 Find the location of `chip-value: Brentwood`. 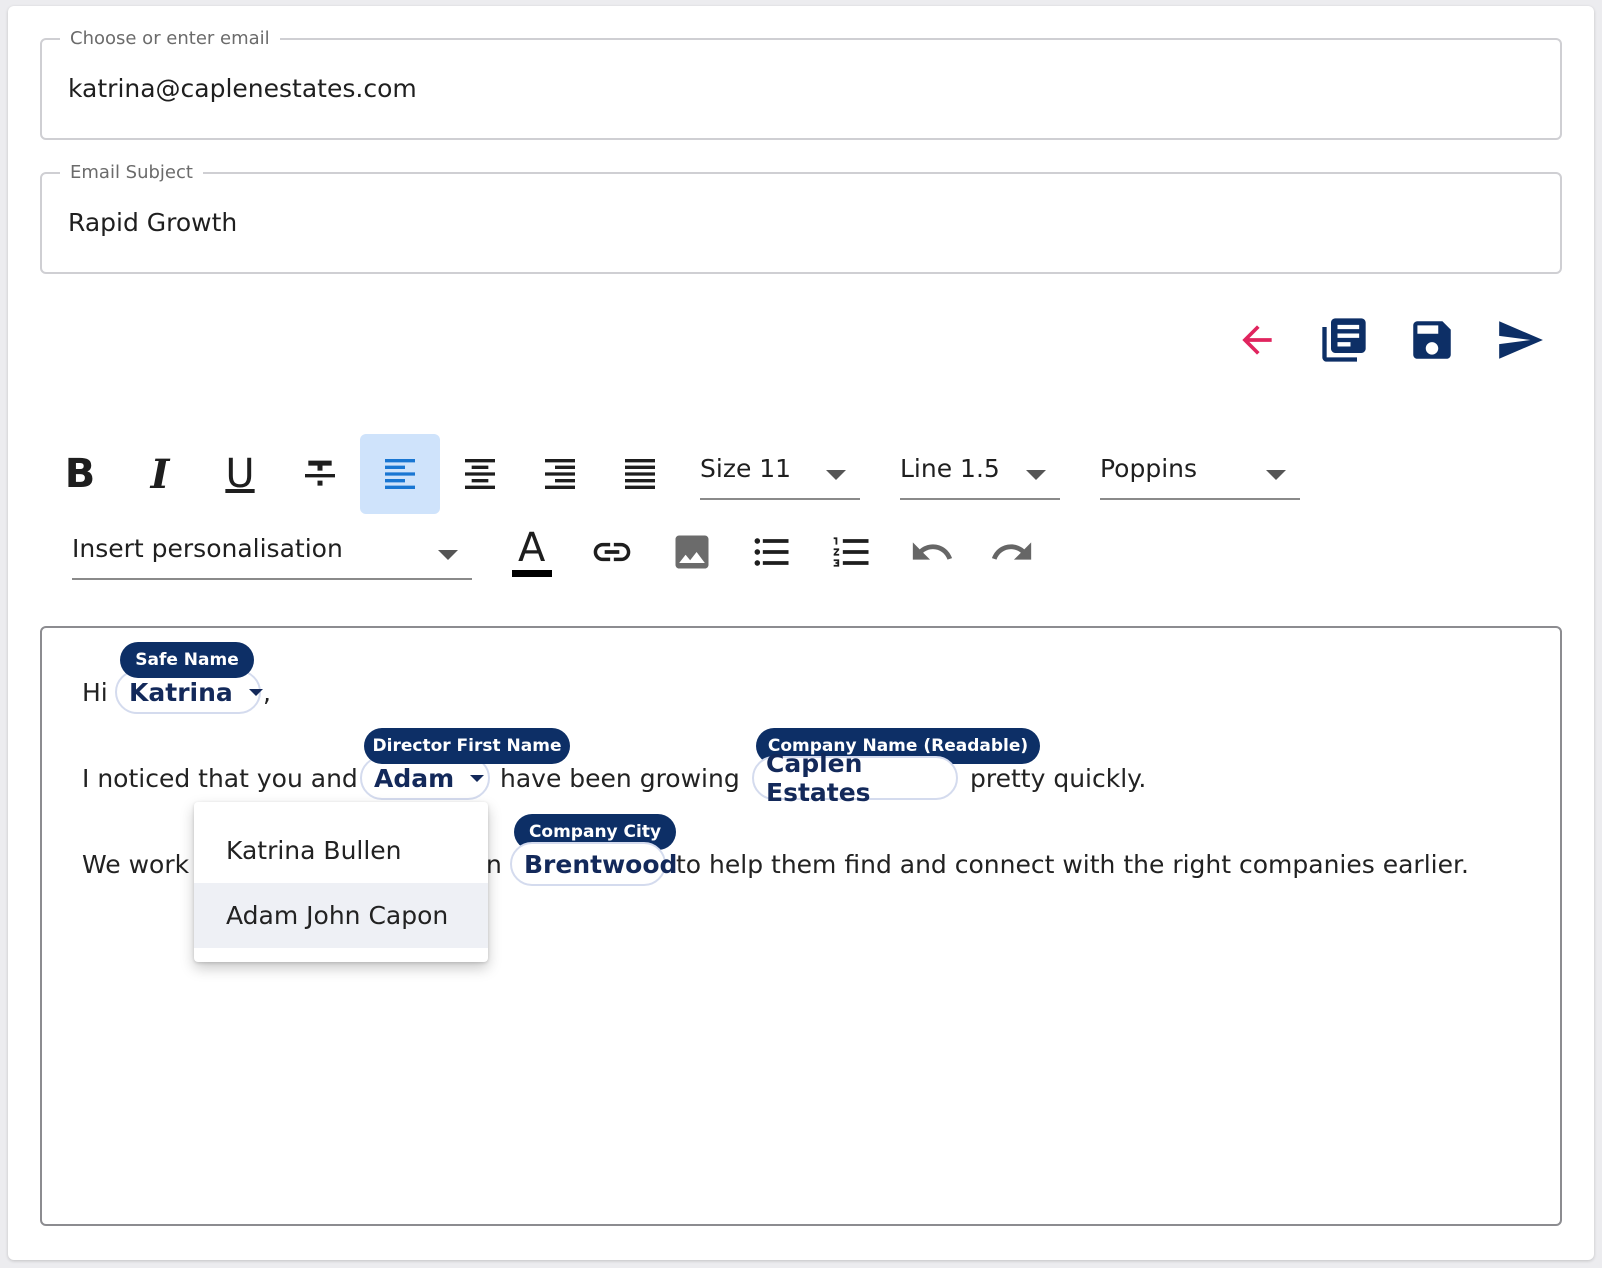

chip-value: Brentwood is located at coordinates (601, 864).